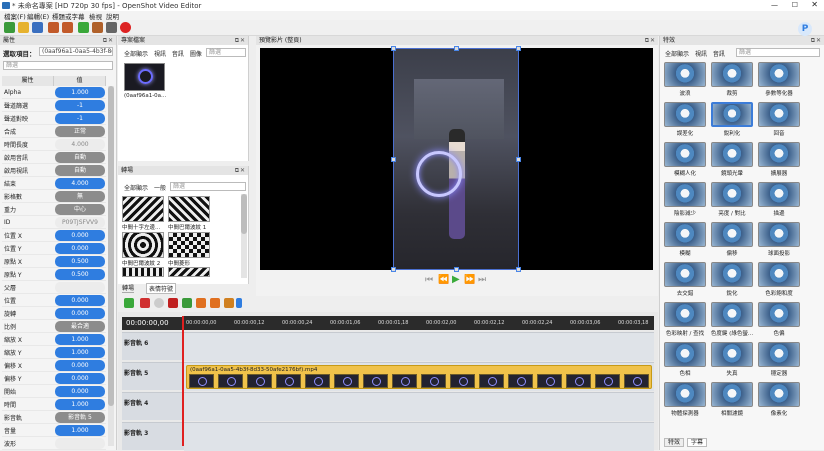 The height and width of the screenshot is (451, 824). Describe the element at coordinates (37, 27) in the screenshot. I see `save-project-icon` at that location.